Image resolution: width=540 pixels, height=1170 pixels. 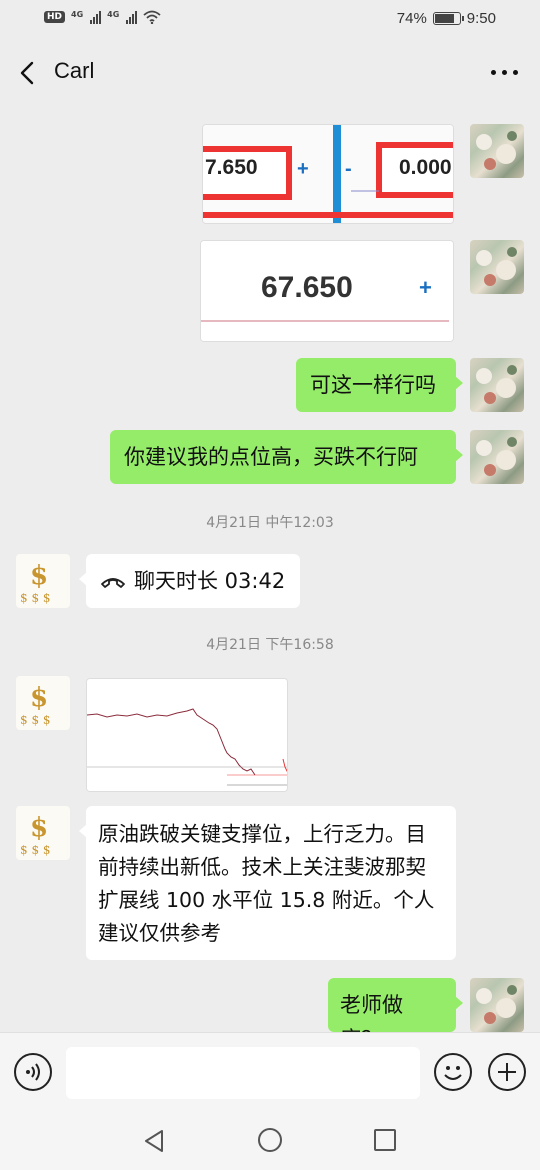 What do you see at coordinates (270, 645) in the screenshot?
I see `timestamp: 4月21日 下午16:58` at bounding box center [270, 645].